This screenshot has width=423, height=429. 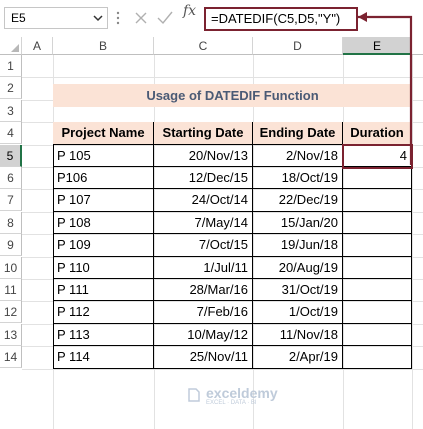 I want to click on sheet-title: Usage of DATEDIF Function, so click(x=232, y=95).